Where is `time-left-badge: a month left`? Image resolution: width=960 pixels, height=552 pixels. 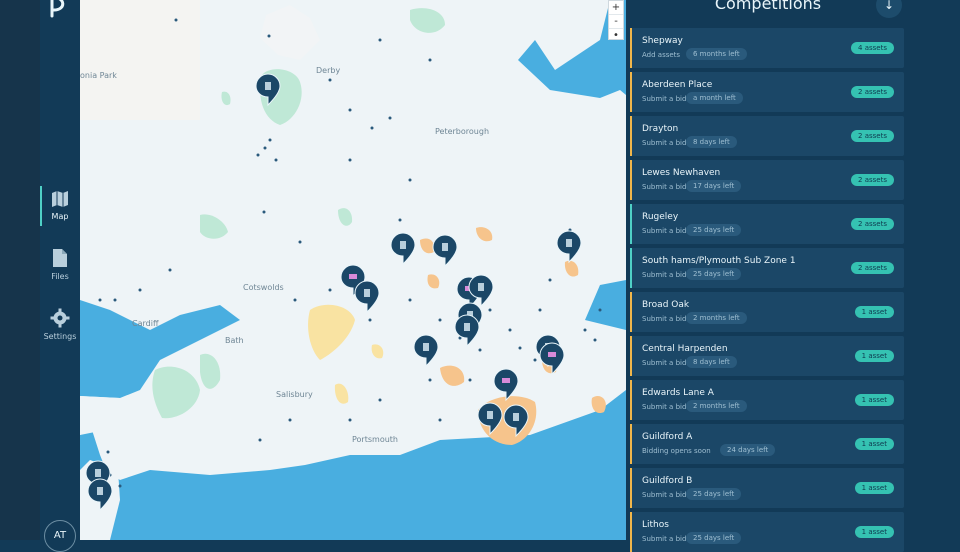 time-left-badge: a month left is located at coordinates (714, 98).